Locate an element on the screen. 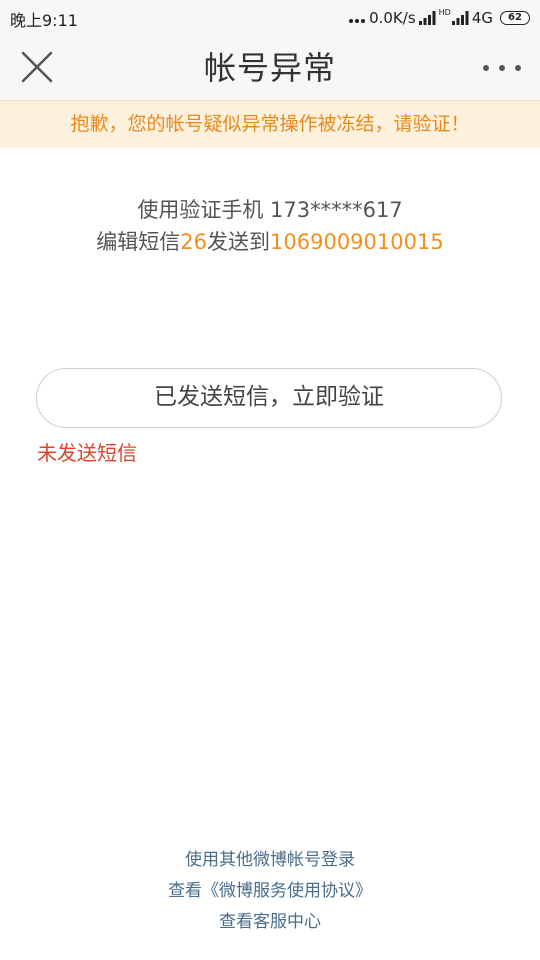  verify-button: 已发送短信，立即验证 is located at coordinates (269, 398).